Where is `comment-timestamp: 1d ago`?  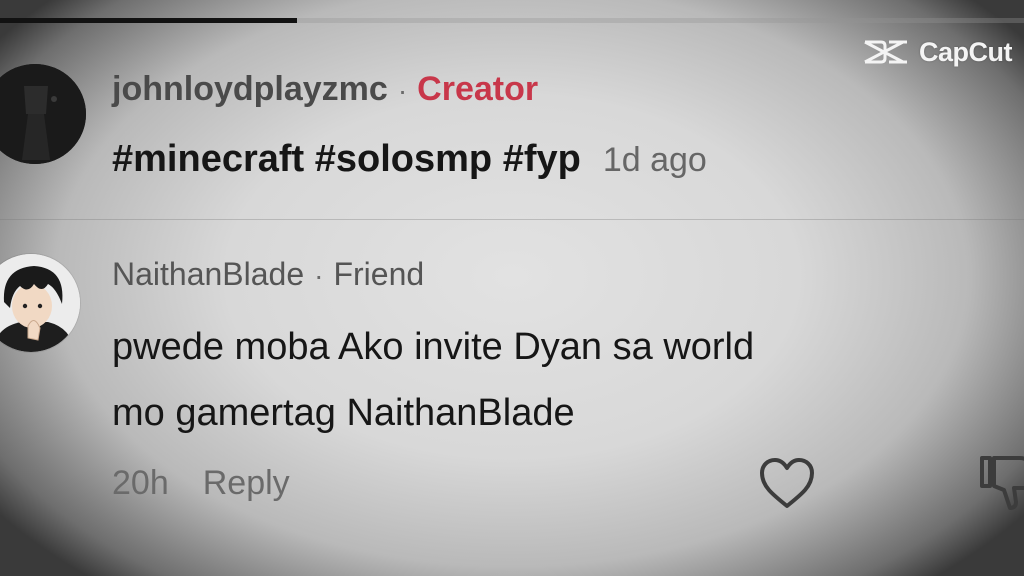
comment-timestamp: 1d ago is located at coordinates (654, 160).